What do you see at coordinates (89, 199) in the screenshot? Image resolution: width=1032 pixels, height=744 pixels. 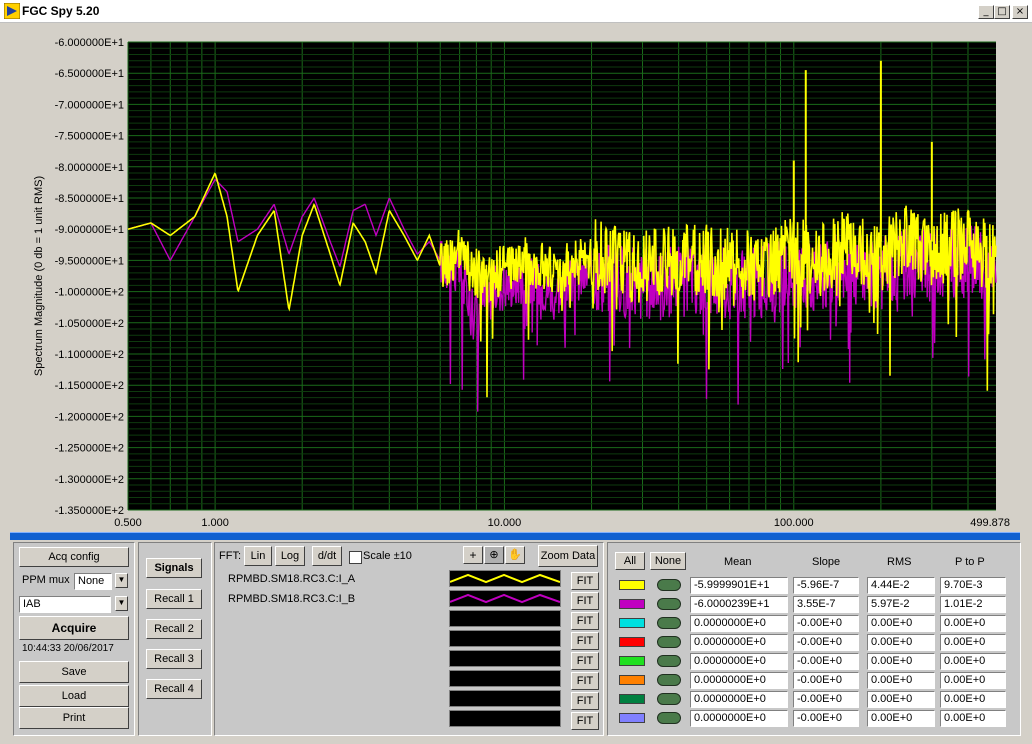 I see `y-tick-label: -8.500000E+1` at bounding box center [89, 199].